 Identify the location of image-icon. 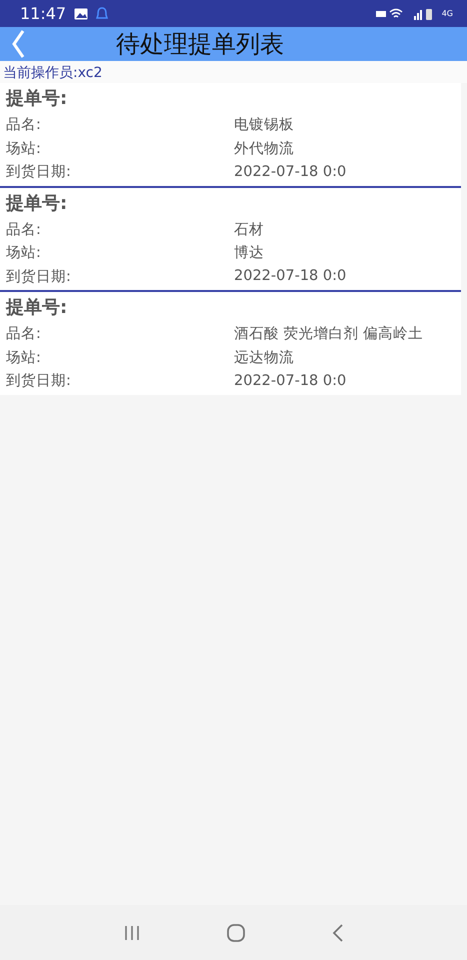
(81, 14).